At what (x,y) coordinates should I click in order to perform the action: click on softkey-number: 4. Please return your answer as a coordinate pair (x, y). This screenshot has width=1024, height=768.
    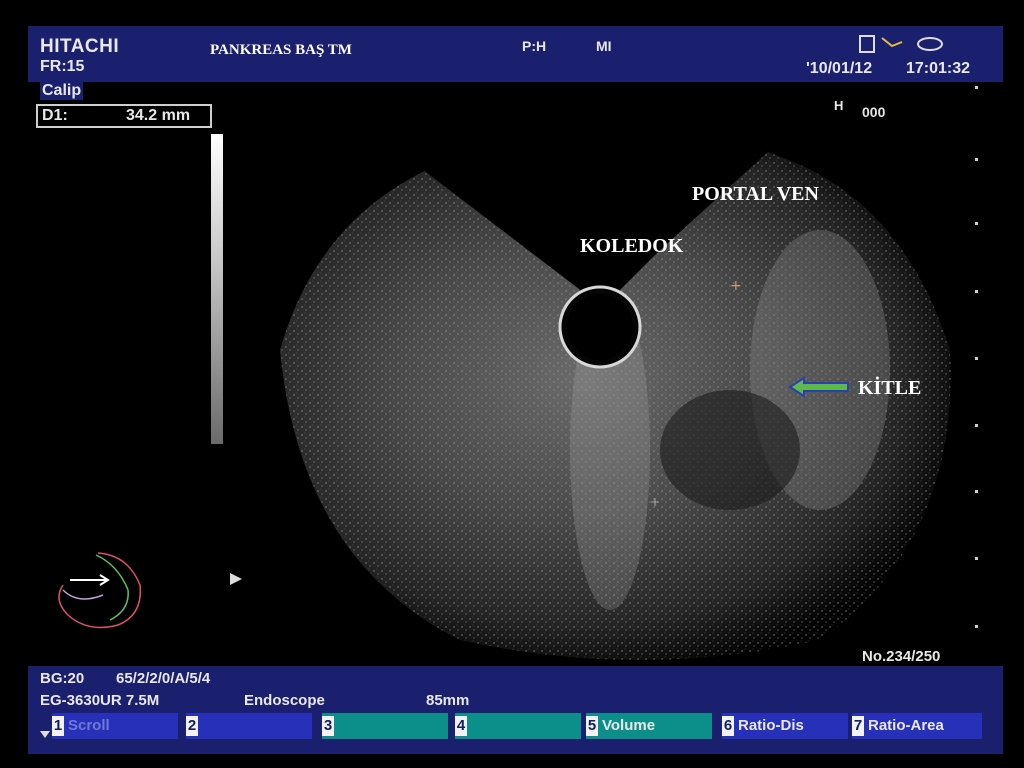
    Looking at the image, I should click on (461, 726).